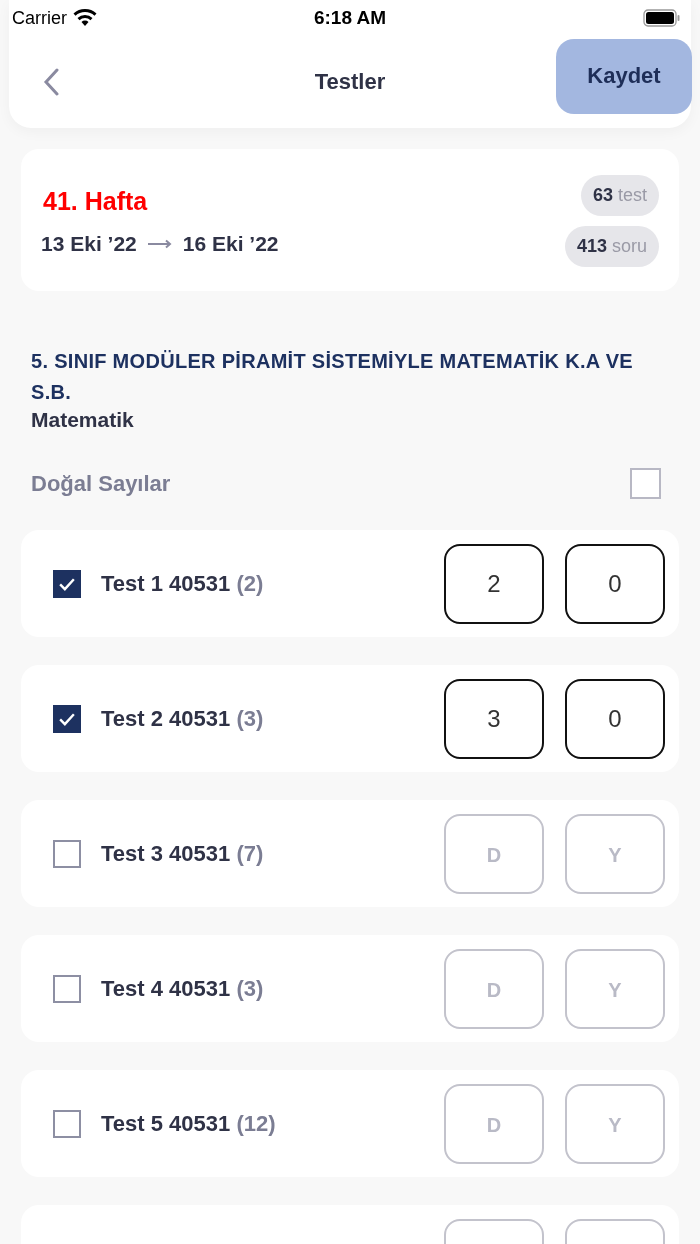  I want to click on topic-label: Doğal Sayılar, so click(101, 483).